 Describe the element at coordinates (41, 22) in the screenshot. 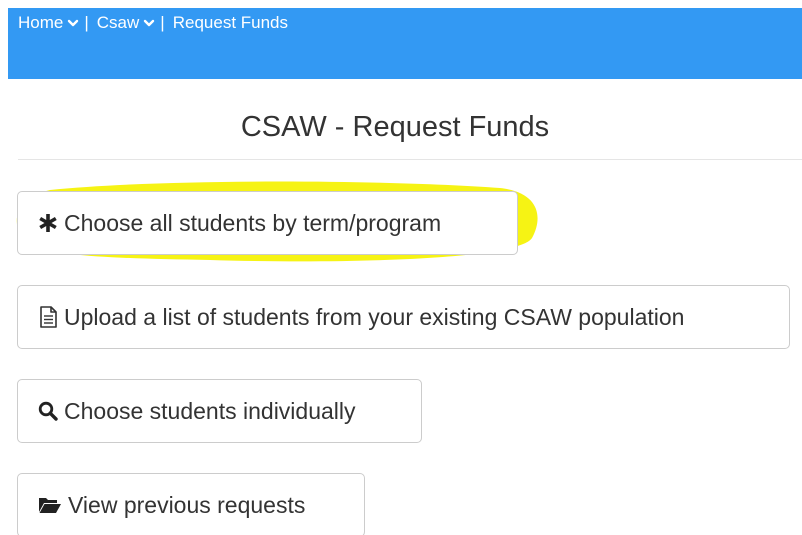

I see `breadcrumb-home-label: Home` at that location.